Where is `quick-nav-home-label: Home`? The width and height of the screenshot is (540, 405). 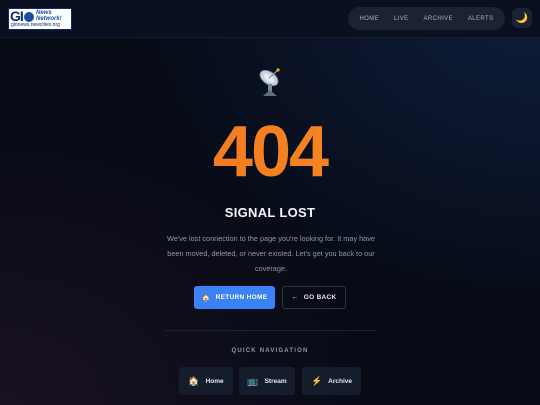 quick-nav-home-label: Home is located at coordinates (214, 381).